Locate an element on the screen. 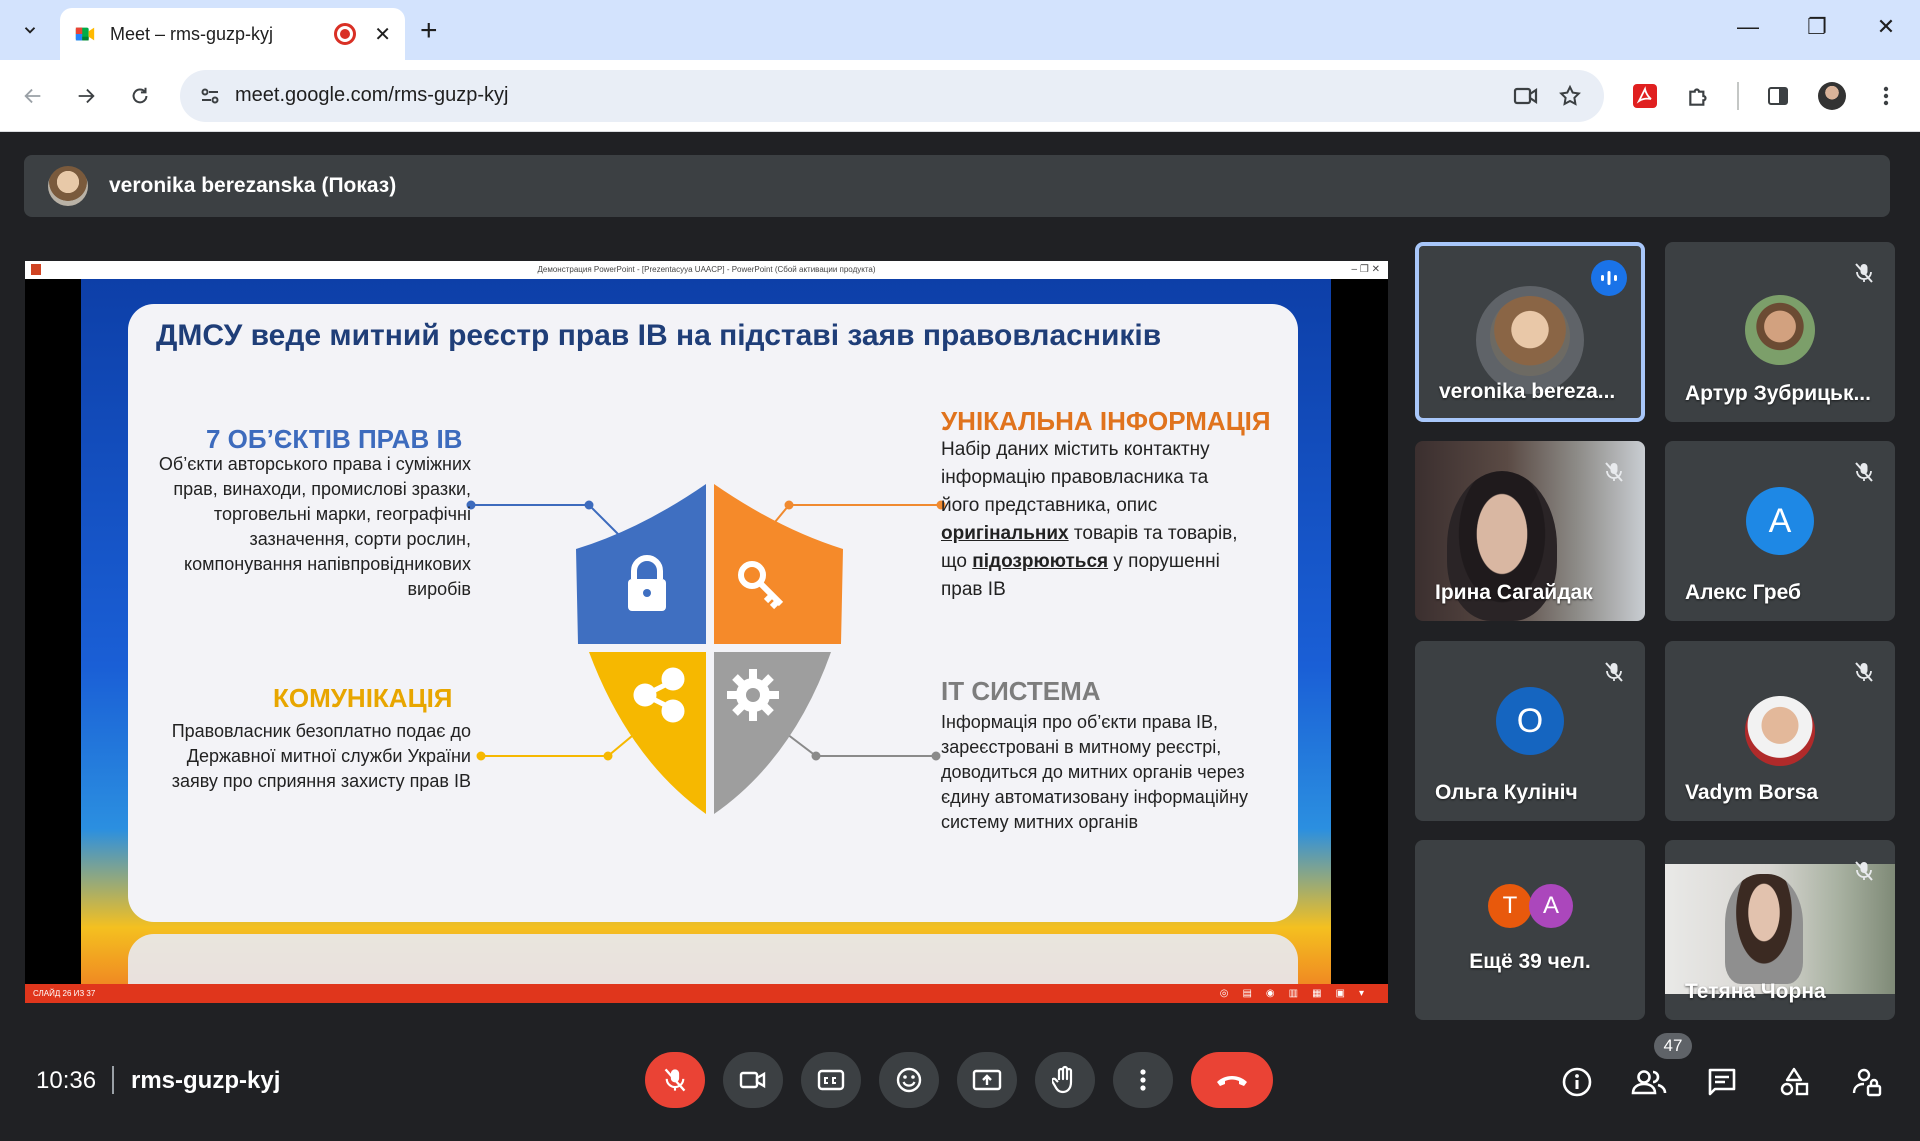 This screenshot has height=1141, width=1920. info-icon is located at coordinates (1577, 1082).